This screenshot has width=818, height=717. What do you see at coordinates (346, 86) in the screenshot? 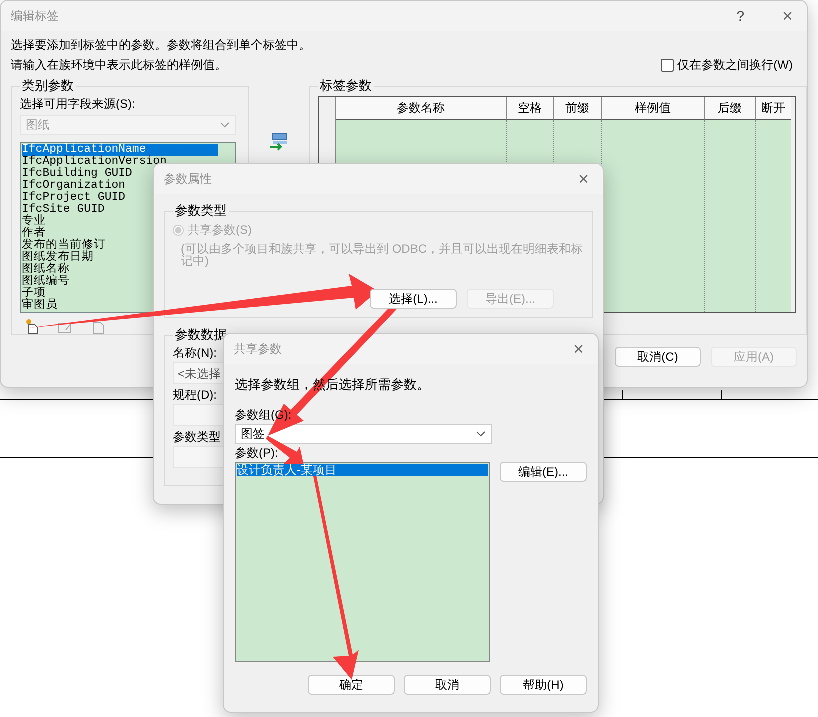
I see `group-title: 标签参数` at bounding box center [346, 86].